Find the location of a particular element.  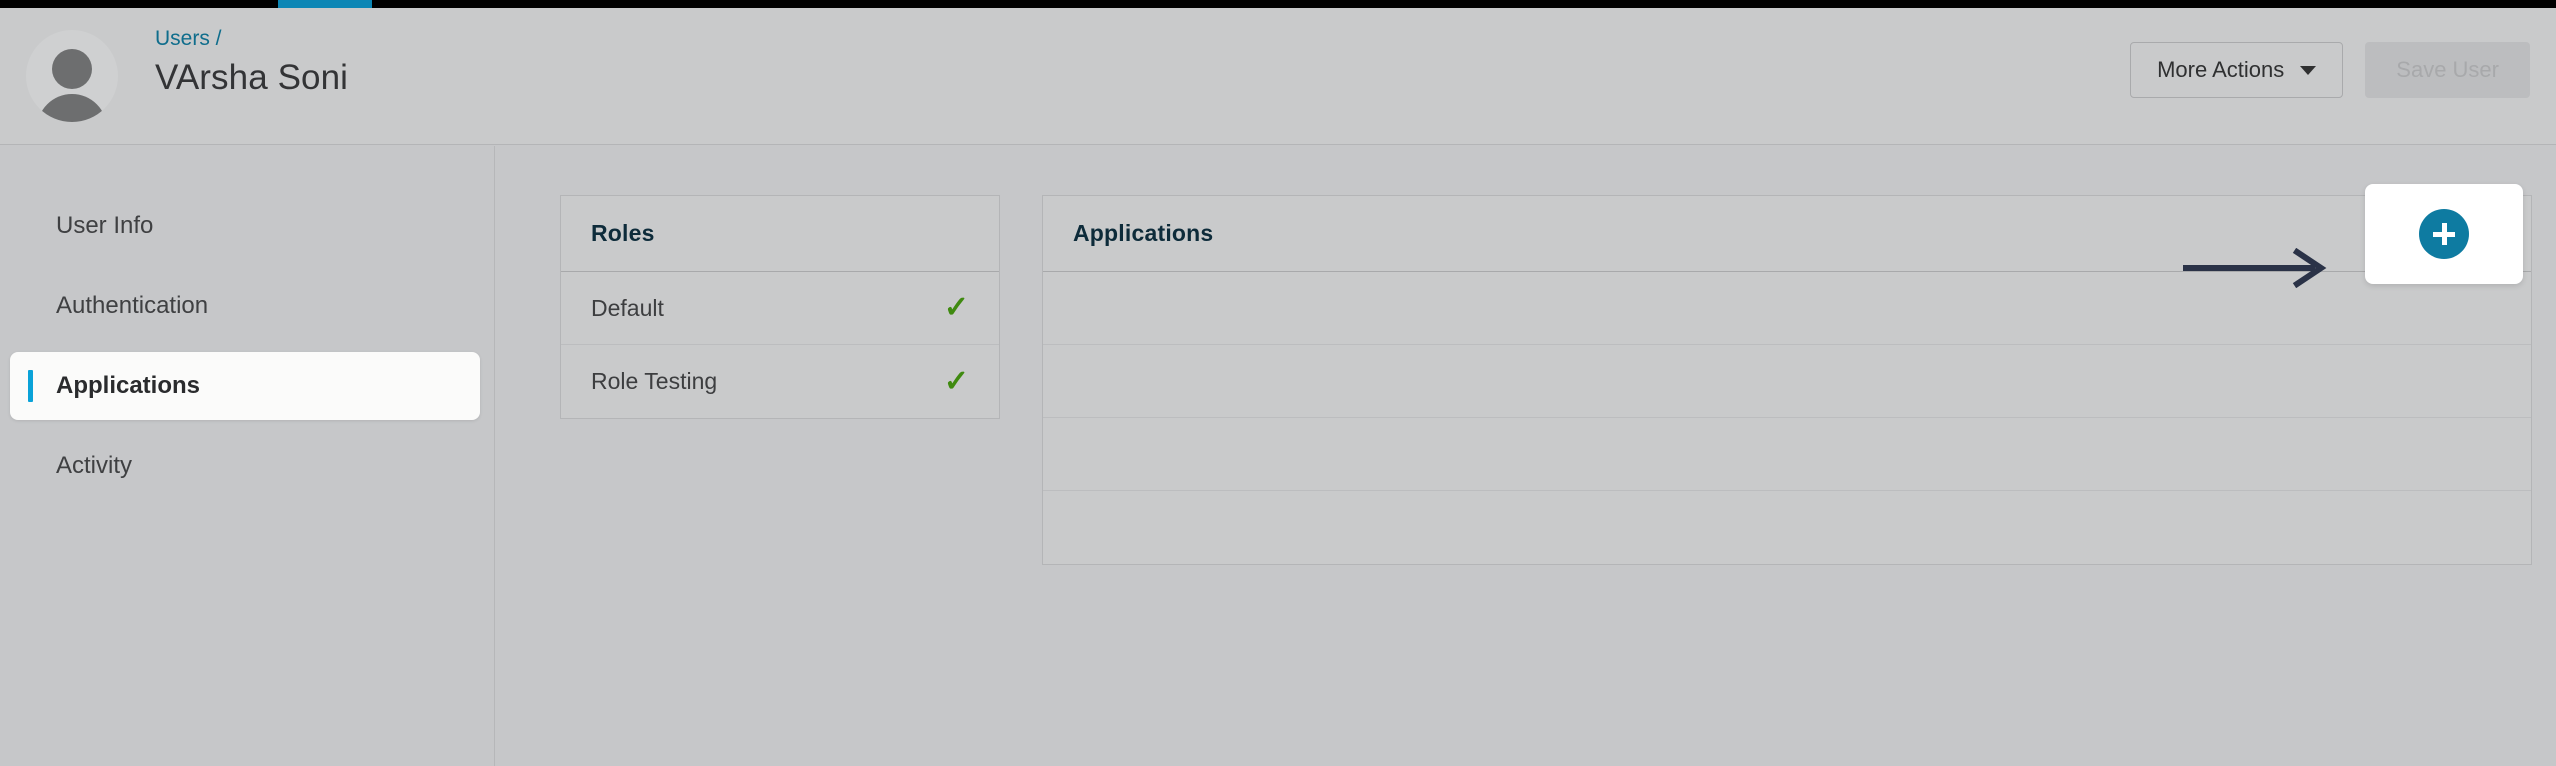

sidebar-item-label: Activity is located at coordinates (94, 465).